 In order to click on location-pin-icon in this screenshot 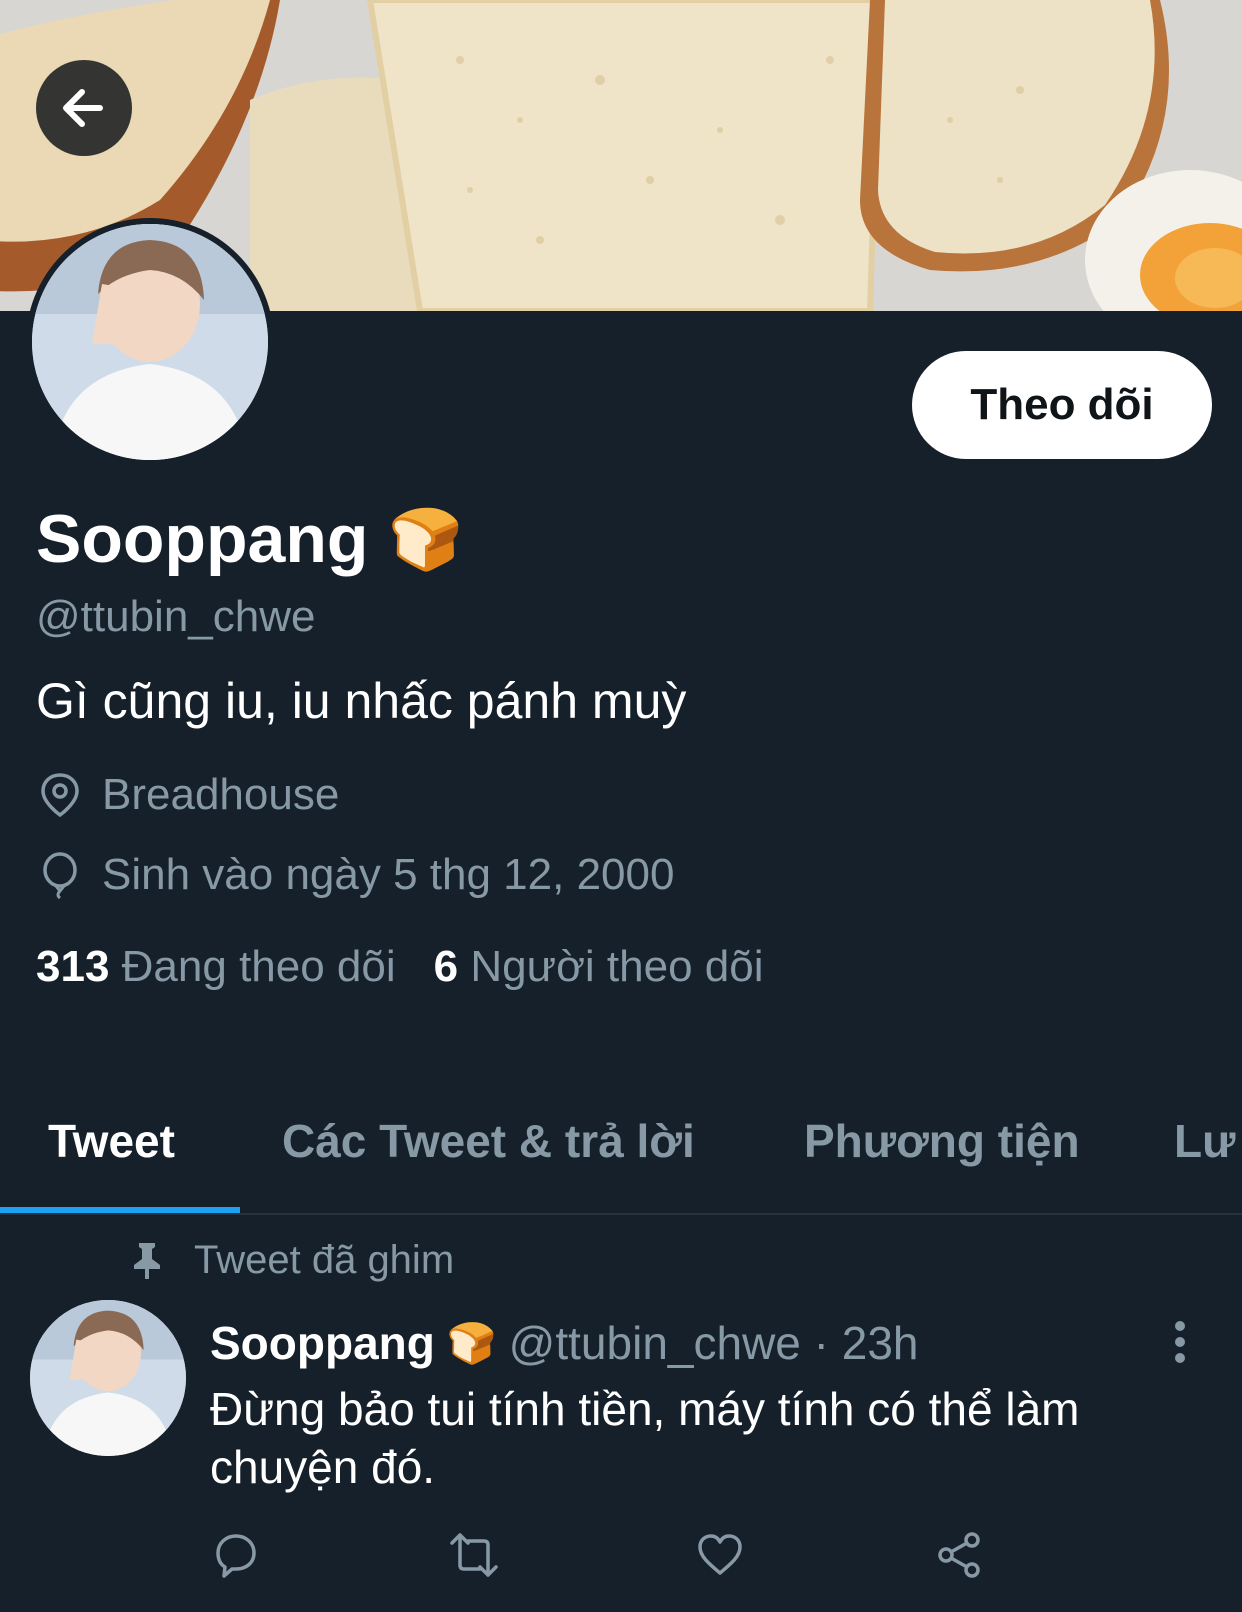, I will do `click(60, 795)`.